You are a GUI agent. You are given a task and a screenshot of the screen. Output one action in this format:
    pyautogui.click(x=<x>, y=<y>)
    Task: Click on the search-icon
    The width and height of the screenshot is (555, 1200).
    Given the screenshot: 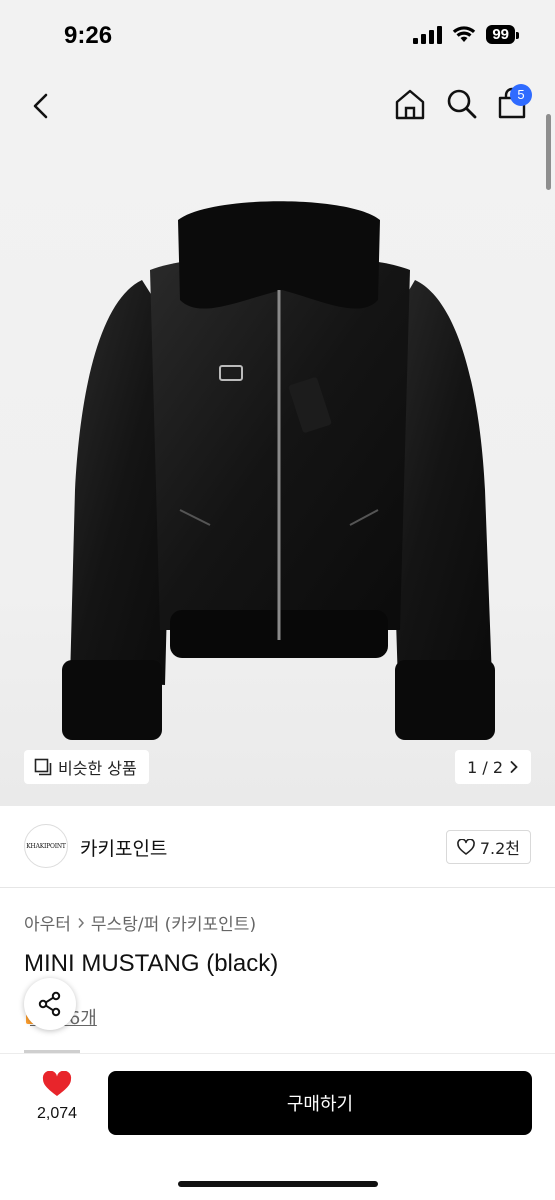 What is the action you would take?
    pyautogui.click(x=462, y=104)
    